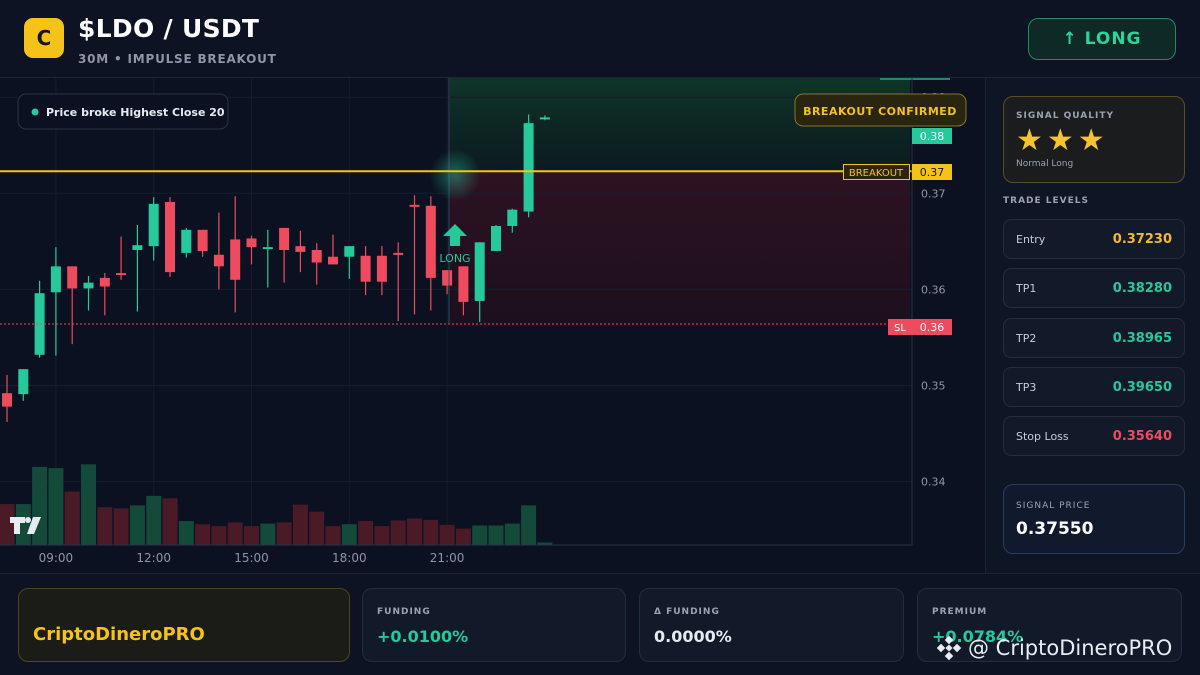 Image resolution: width=1200 pixels, height=675 pixels. Describe the element at coordinates (1031, 239) in the screenshot. I see `trade-level-label: Entry` at that location.